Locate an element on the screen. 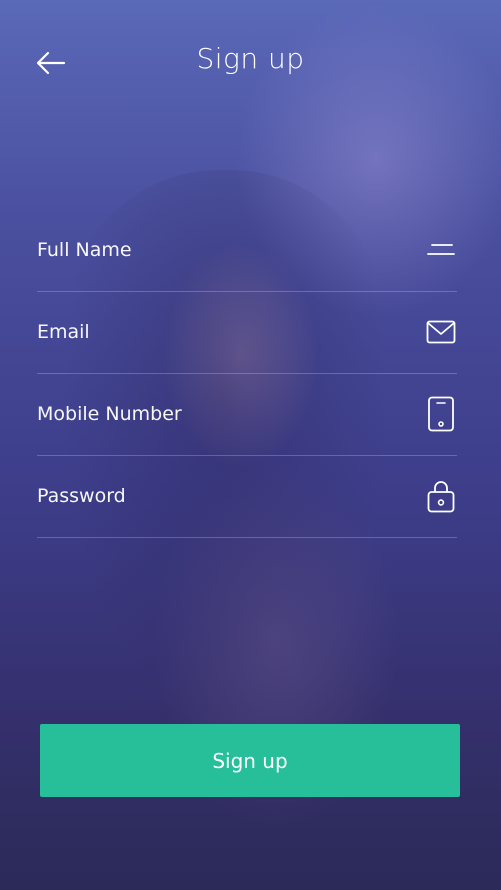 The image size is (501, 890). header: Sign up is located at coordinates (250, 61).